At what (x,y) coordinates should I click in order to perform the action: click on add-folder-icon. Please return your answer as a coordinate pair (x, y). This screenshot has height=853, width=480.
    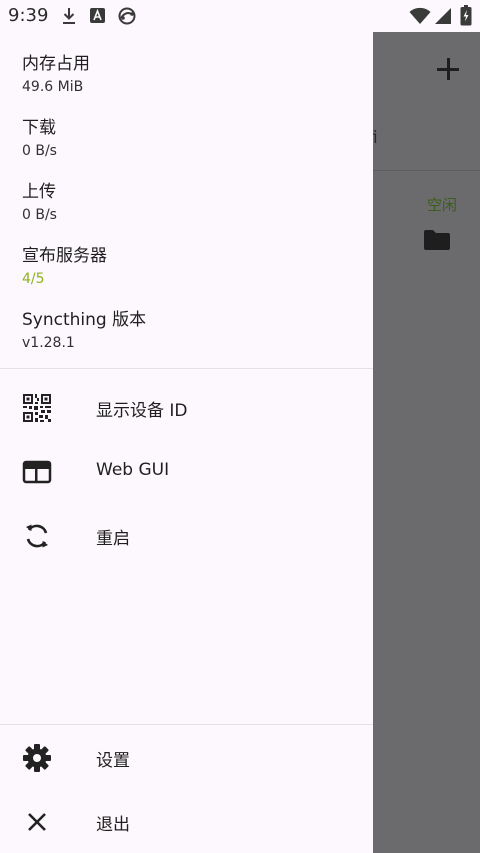
    Looking at the image, I should click on (448, 69).